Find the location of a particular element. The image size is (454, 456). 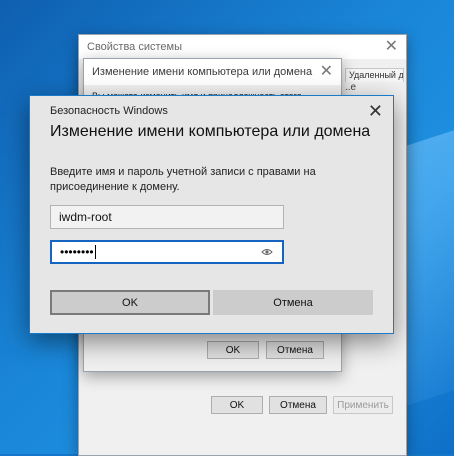

rename-computer-ok-button: OK is located at coordinates (233, 350).